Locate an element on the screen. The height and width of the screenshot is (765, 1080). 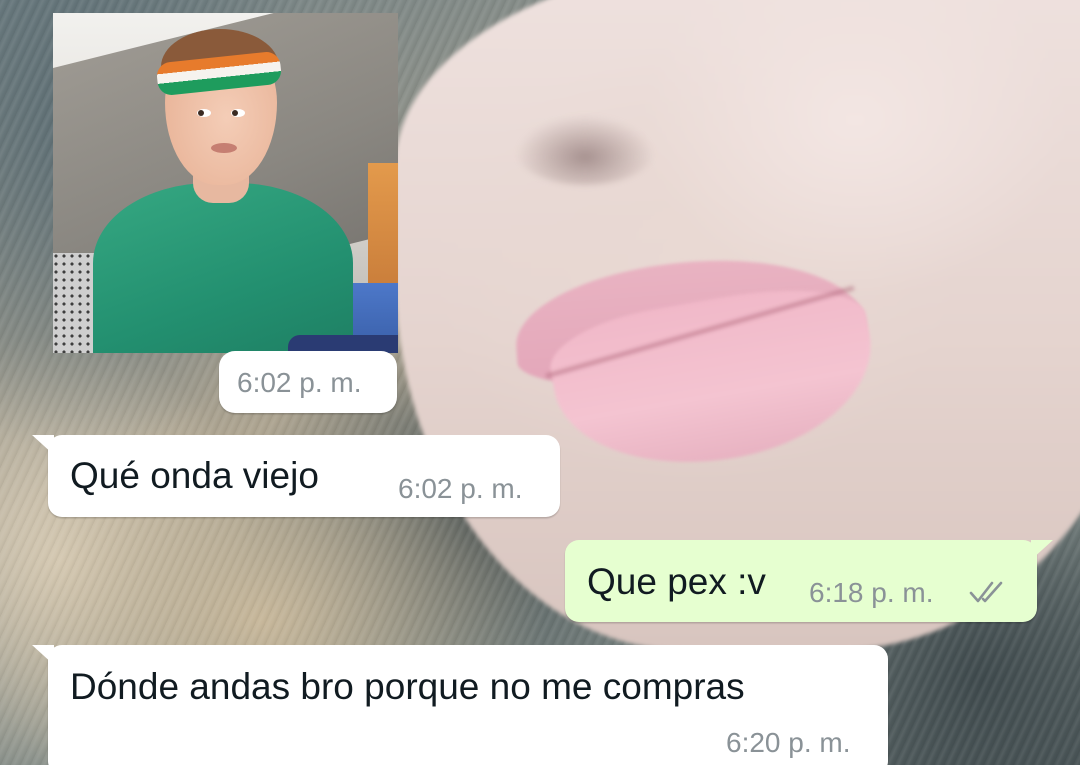
sticker-timestamp-pill: 6:02 p. m. is located at coordinates (308, 382).